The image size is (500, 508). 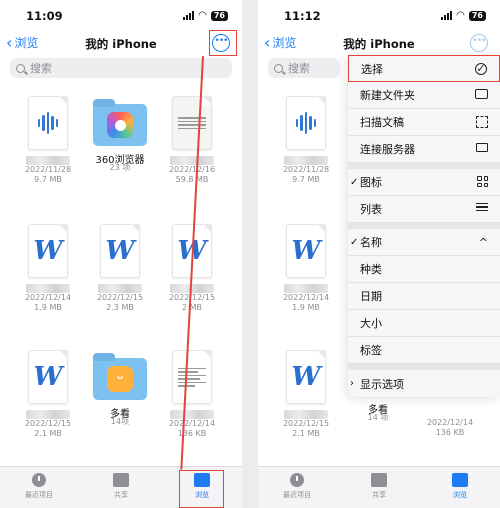 What do you see at coordinates (219, 15) in the screenshot?
I see `battery-indicator: 76` at bounding box center [219, 15].